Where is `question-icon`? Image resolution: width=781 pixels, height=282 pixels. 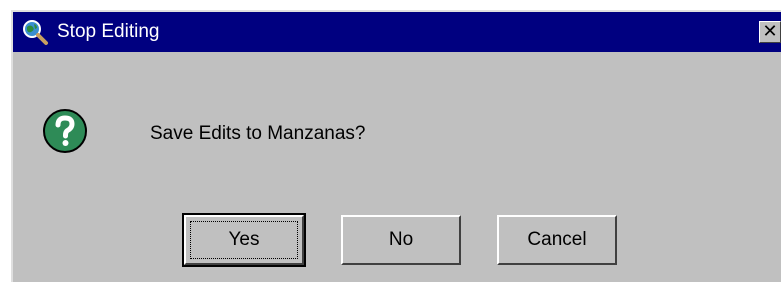 question-icon is located at coordinates (65, 131).